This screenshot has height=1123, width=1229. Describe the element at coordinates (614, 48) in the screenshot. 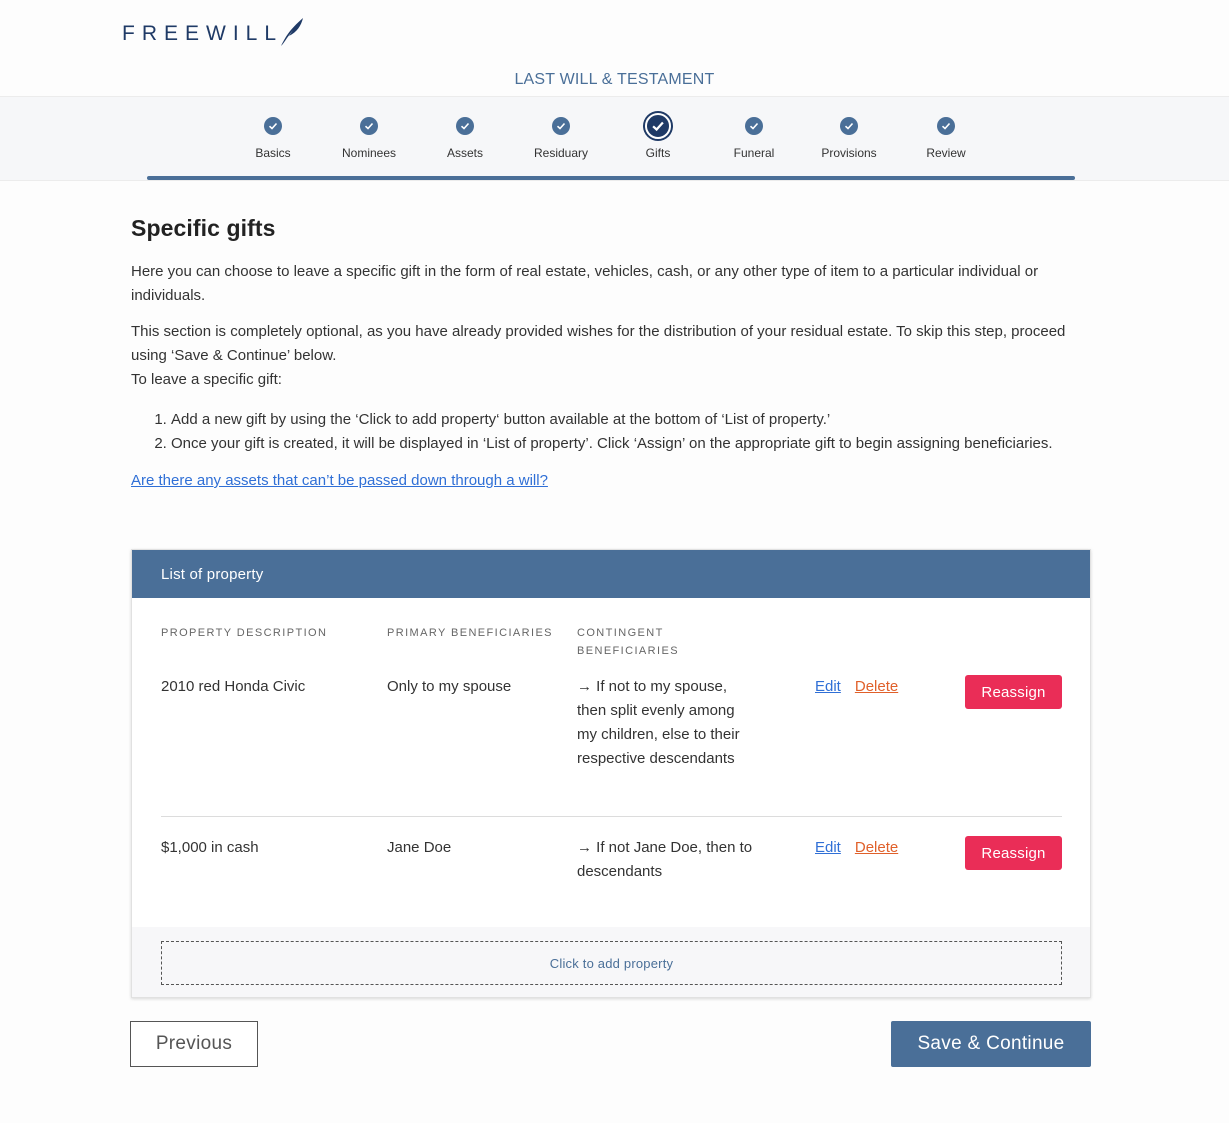

I see `top-bar: FREEWILL LAST WILL & TESTAMENT` at that location.